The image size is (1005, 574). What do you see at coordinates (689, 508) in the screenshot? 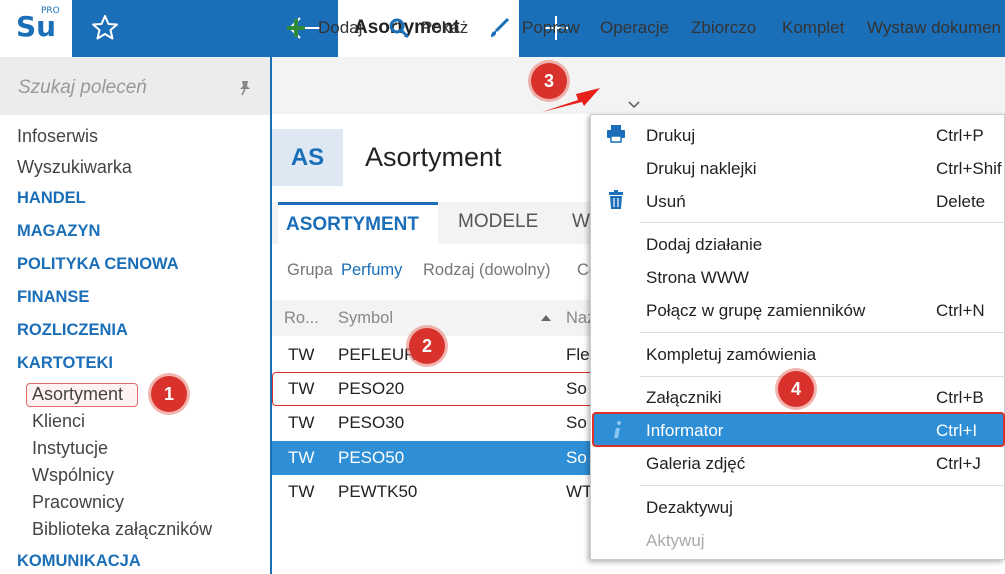
I see `menu-item-deactivate: Dezaktywuj` at bounding box center [689, 508].